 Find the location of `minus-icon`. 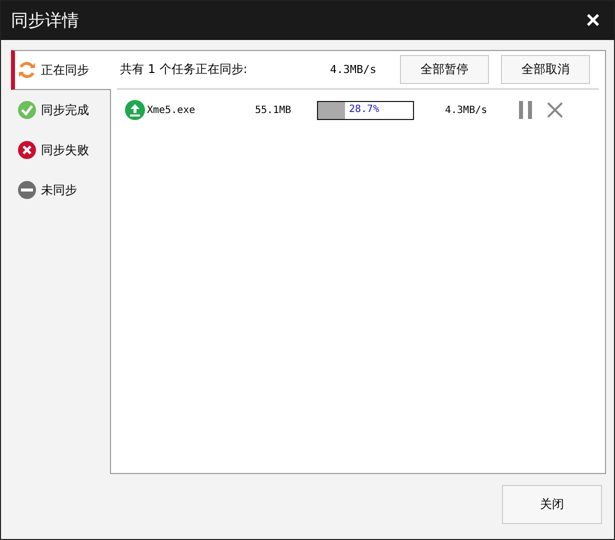

minus-icon is located at coordinates (27, 190).